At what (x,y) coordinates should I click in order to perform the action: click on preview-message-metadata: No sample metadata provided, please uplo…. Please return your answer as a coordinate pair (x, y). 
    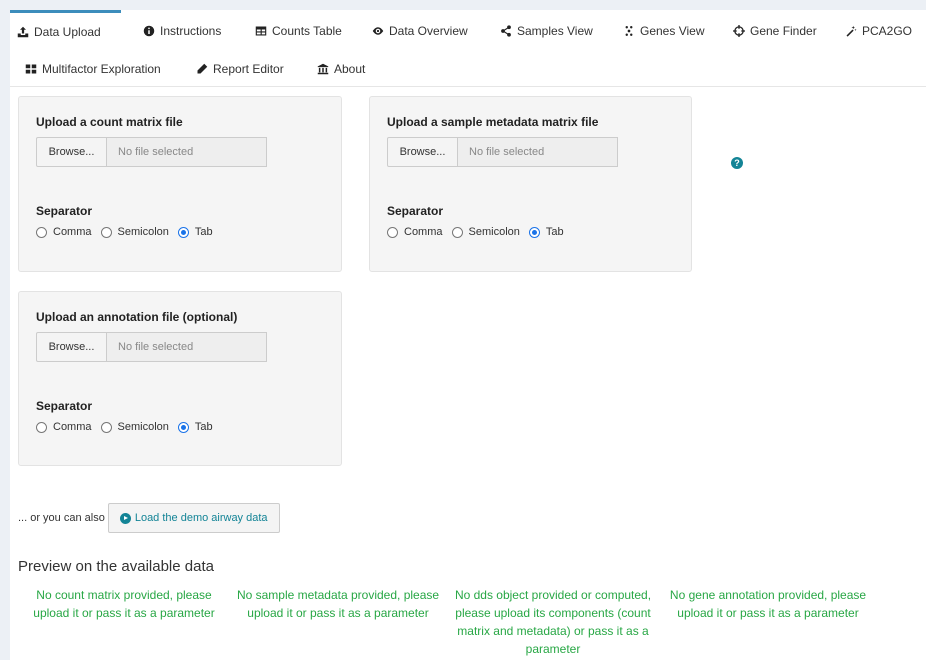
    Looking at the image, I should click on (338, 604).